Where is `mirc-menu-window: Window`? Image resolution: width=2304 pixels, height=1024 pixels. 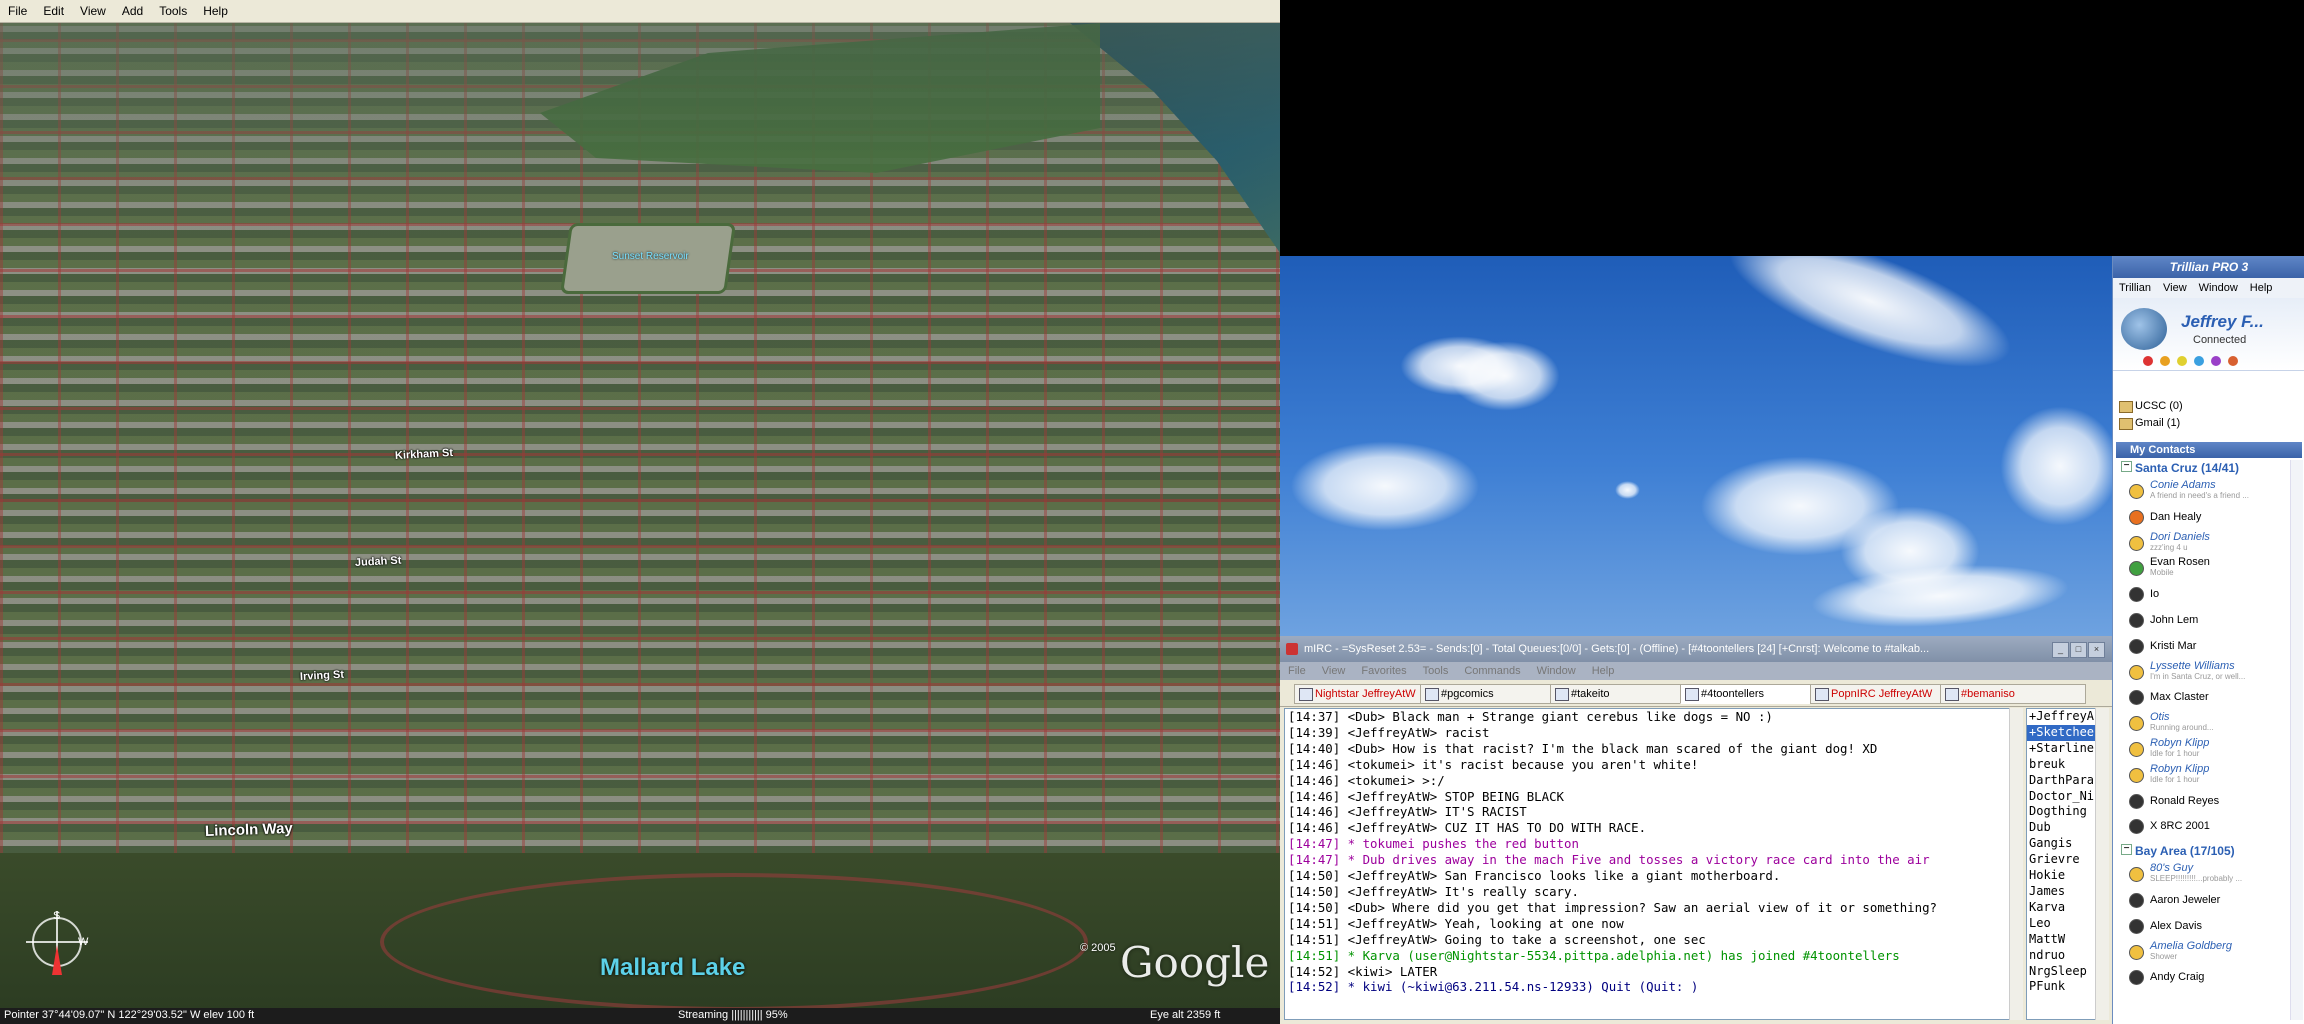
mirc-menu-window: Window is located at coordinates (1556, 671).